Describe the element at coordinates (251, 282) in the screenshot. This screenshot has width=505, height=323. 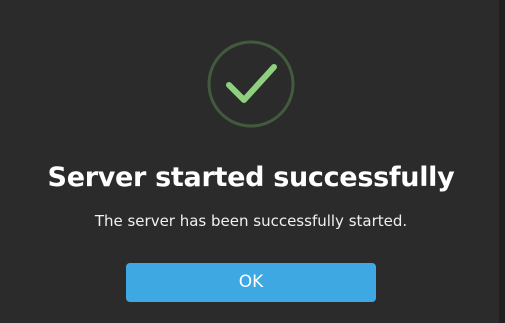
I see `ok-button: OK` at that location.